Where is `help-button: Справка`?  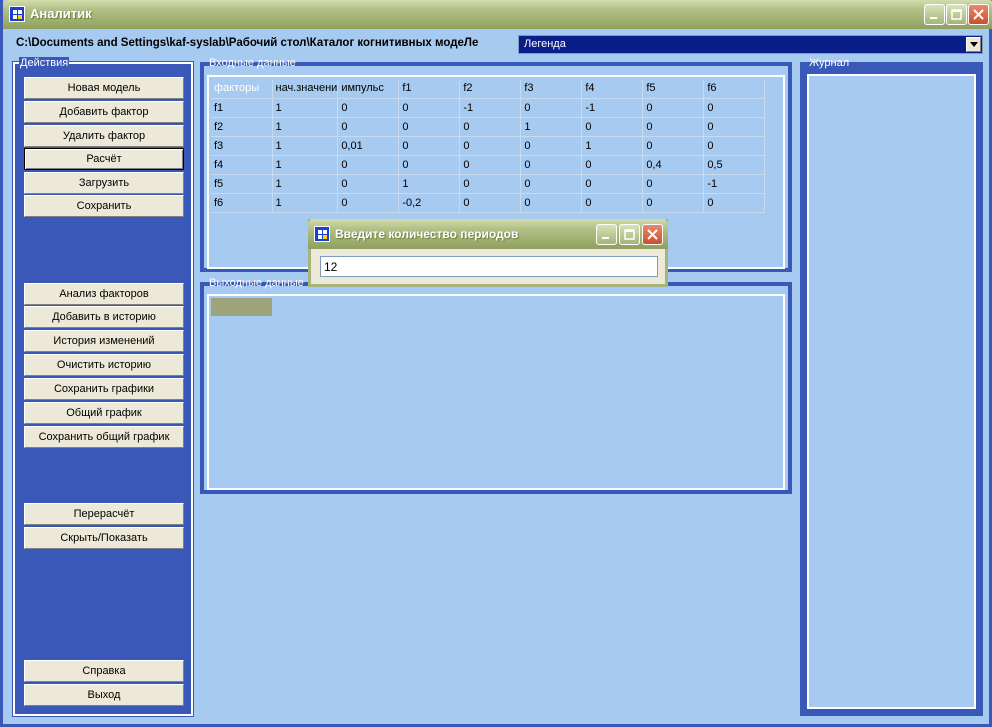
help-button: Справка is located at coordinates (104, 671).